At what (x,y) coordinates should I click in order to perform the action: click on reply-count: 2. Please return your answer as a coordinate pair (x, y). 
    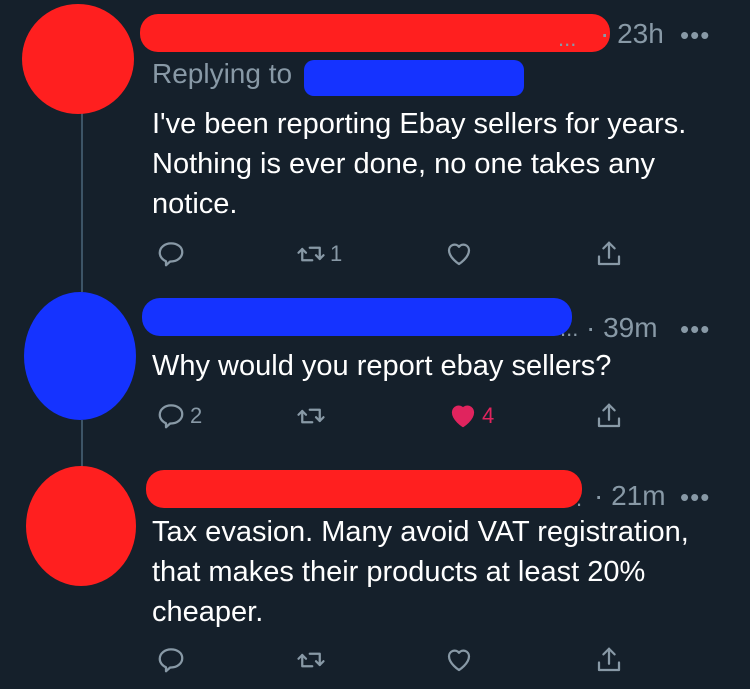
    Looking at the image, I should click on (196, 415).